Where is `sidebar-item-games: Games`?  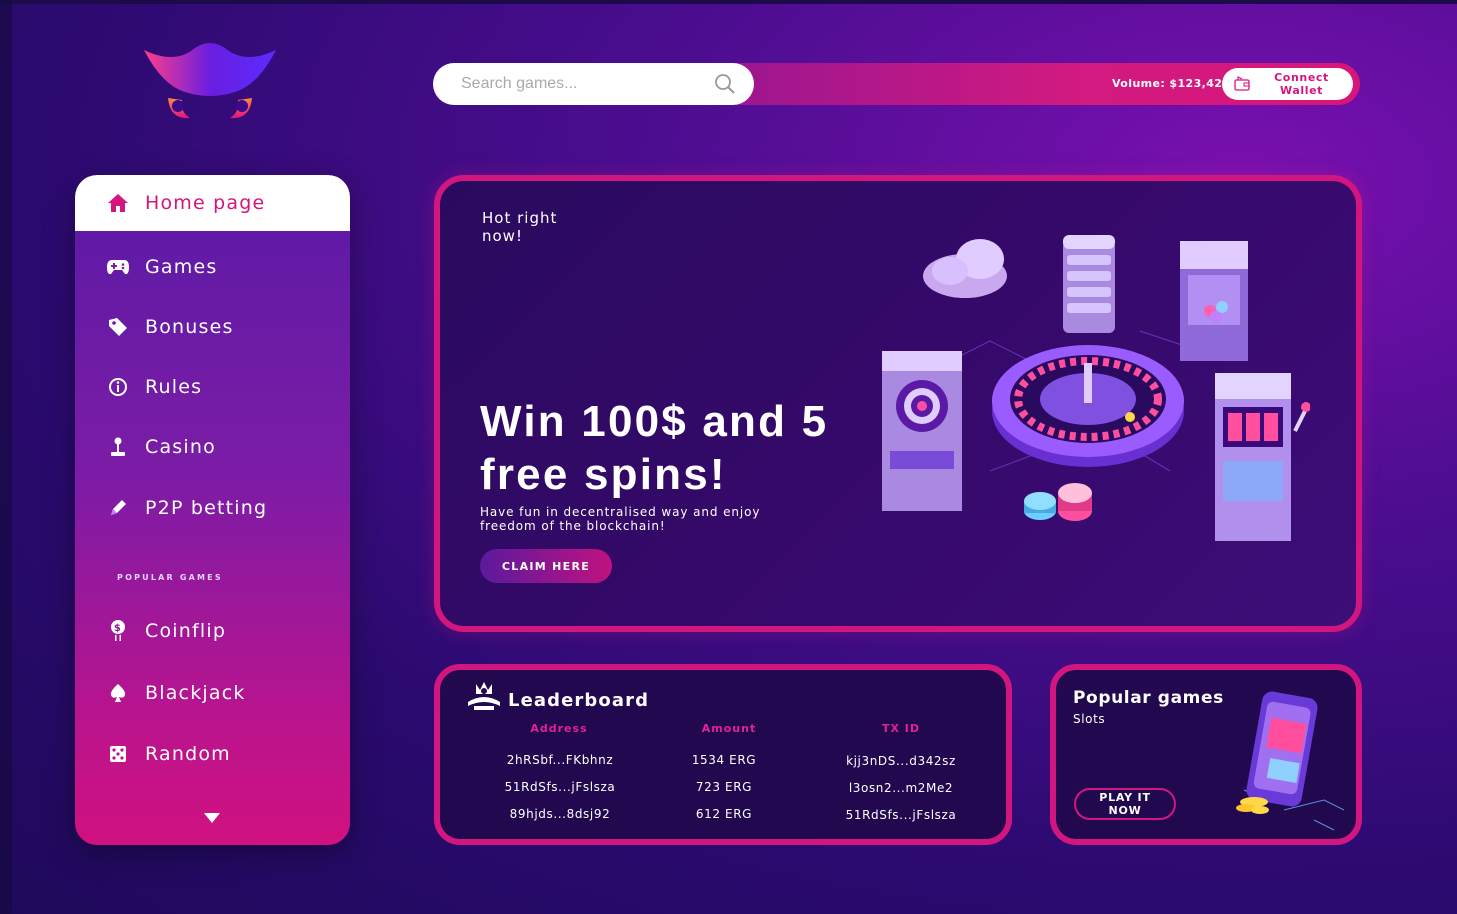
sidebar-item-games: Games is located at coordinates (212, 267).